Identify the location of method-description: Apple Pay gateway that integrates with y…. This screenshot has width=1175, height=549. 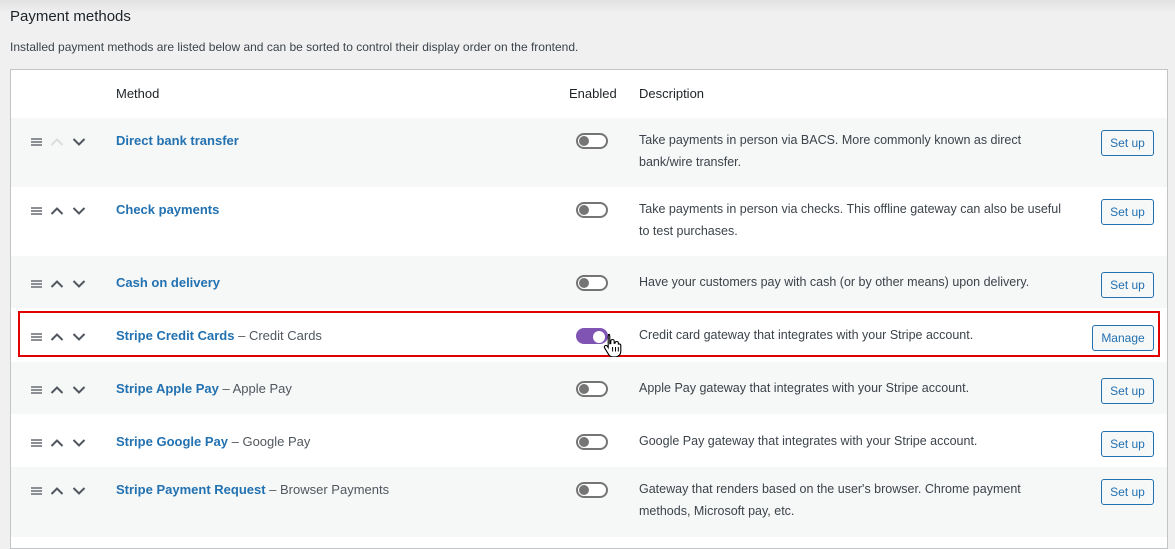
(804, 388).